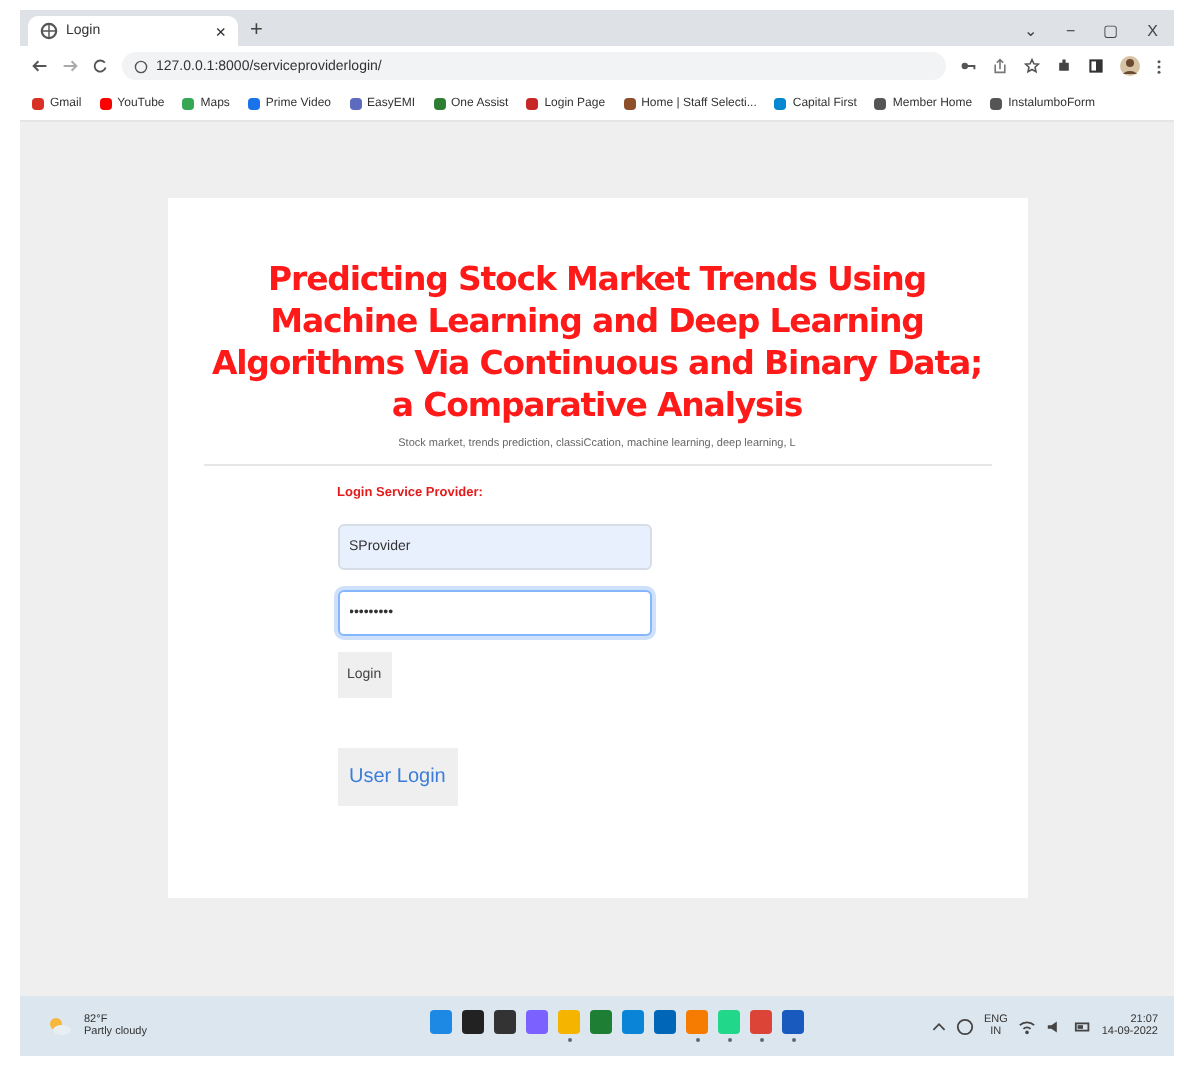 The image size is (1194, 1066). What do you see at coordinates (1032, 66) in the screenshot?
I see `star-icon` at bounding box center [1032, 66].